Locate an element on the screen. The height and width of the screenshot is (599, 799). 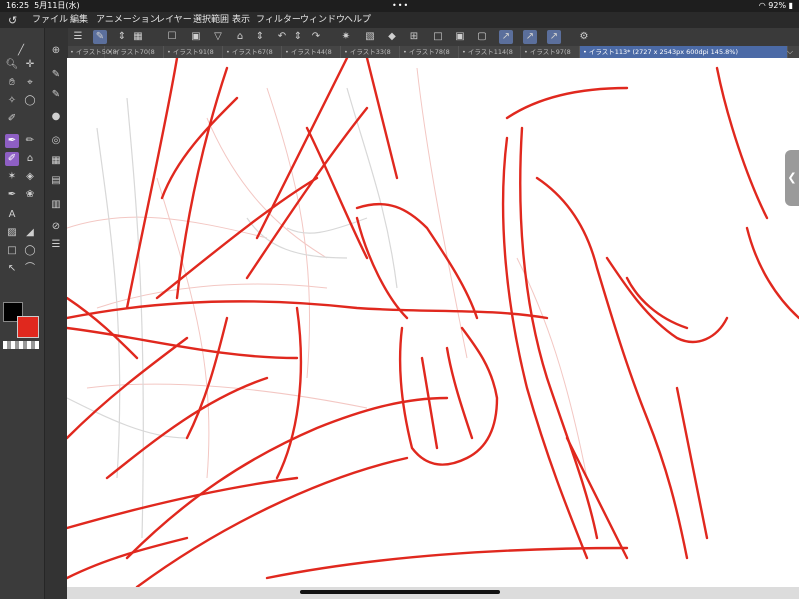
lasso-icon: ◯ is located at coordinates (30, 101).